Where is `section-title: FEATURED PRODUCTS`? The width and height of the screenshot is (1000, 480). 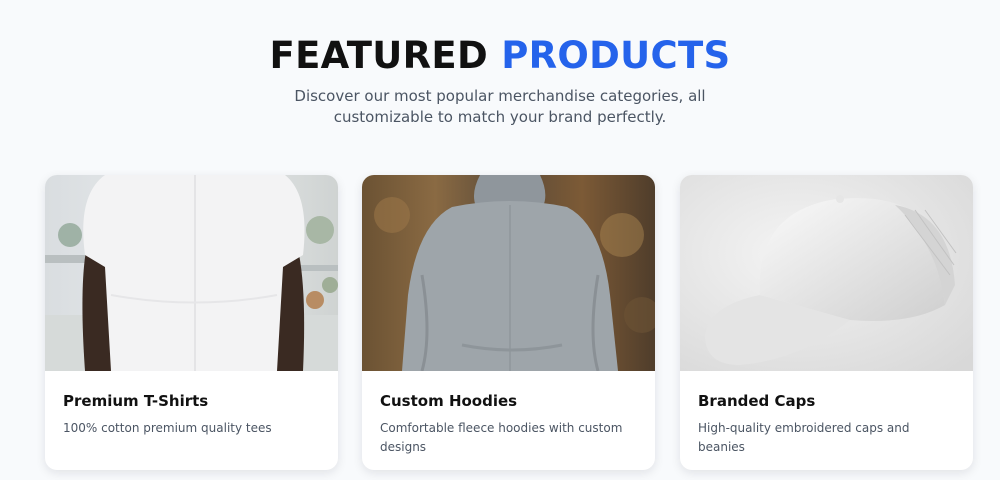
section-title: FEATURED PRODUCTS is located at coordinates (500, 56).